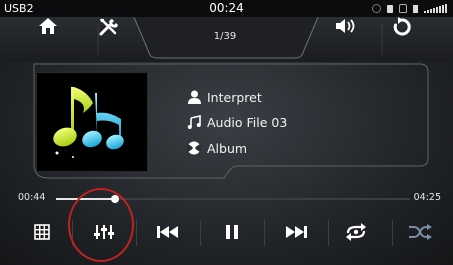 The height and width of the screenshot is (265, 453). What do you see at coordinates (403, 8) in the screenshot?
I see `lock-icon` at bounding box center [403, 8].